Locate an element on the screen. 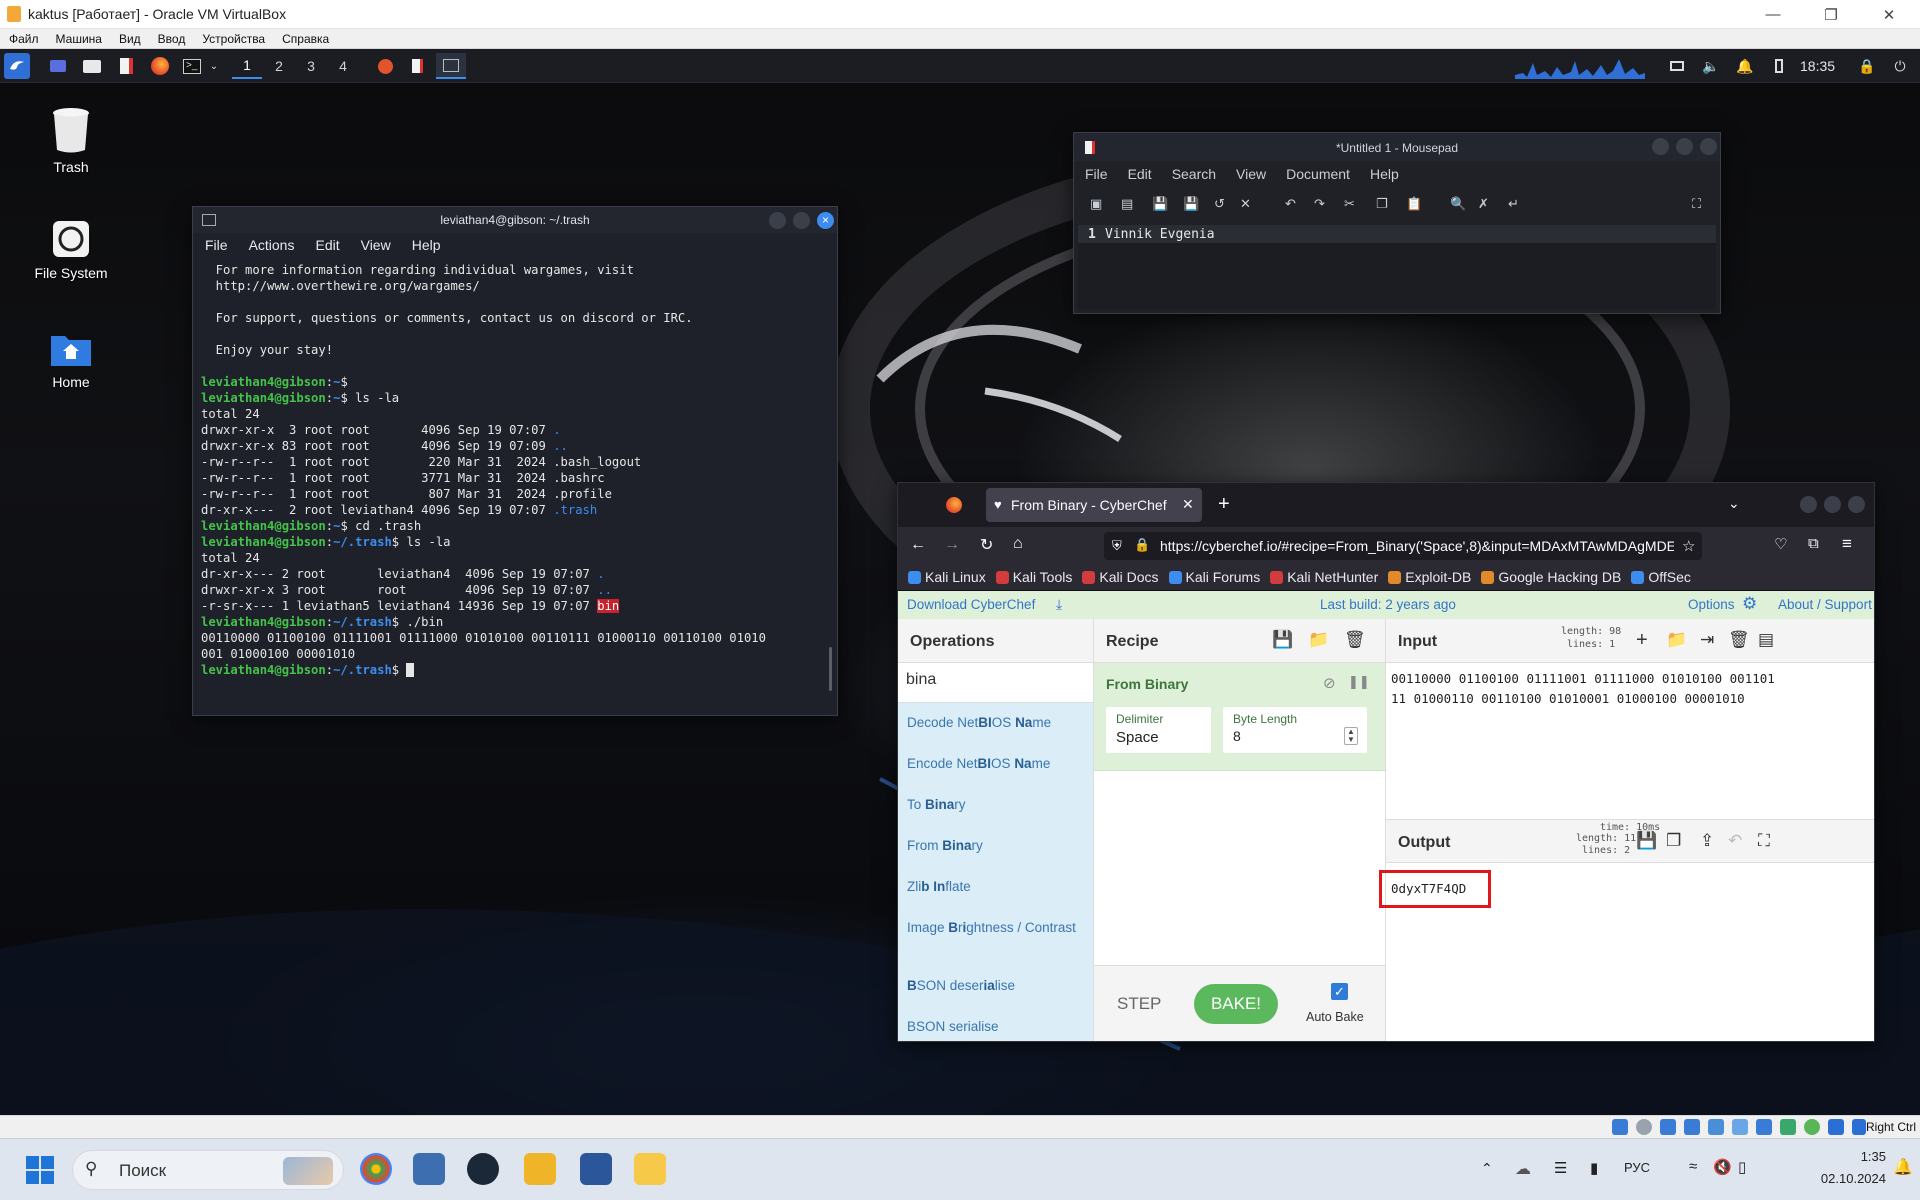  hard-disk-icon is located at coordinates (1620, 1127).